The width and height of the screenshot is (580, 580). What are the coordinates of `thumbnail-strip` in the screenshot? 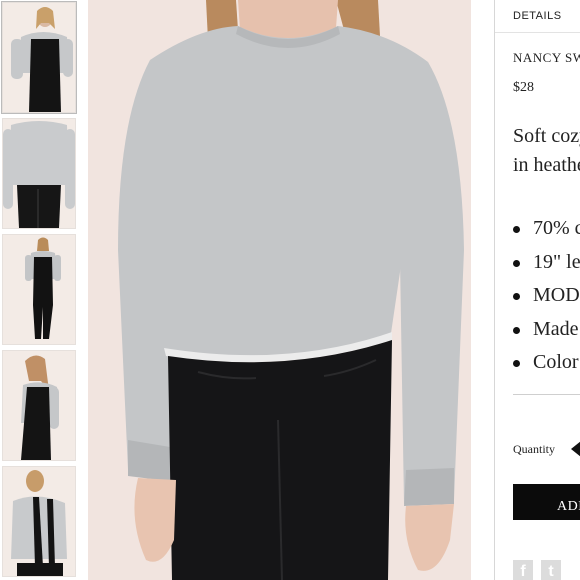 It's located at (40, 290).